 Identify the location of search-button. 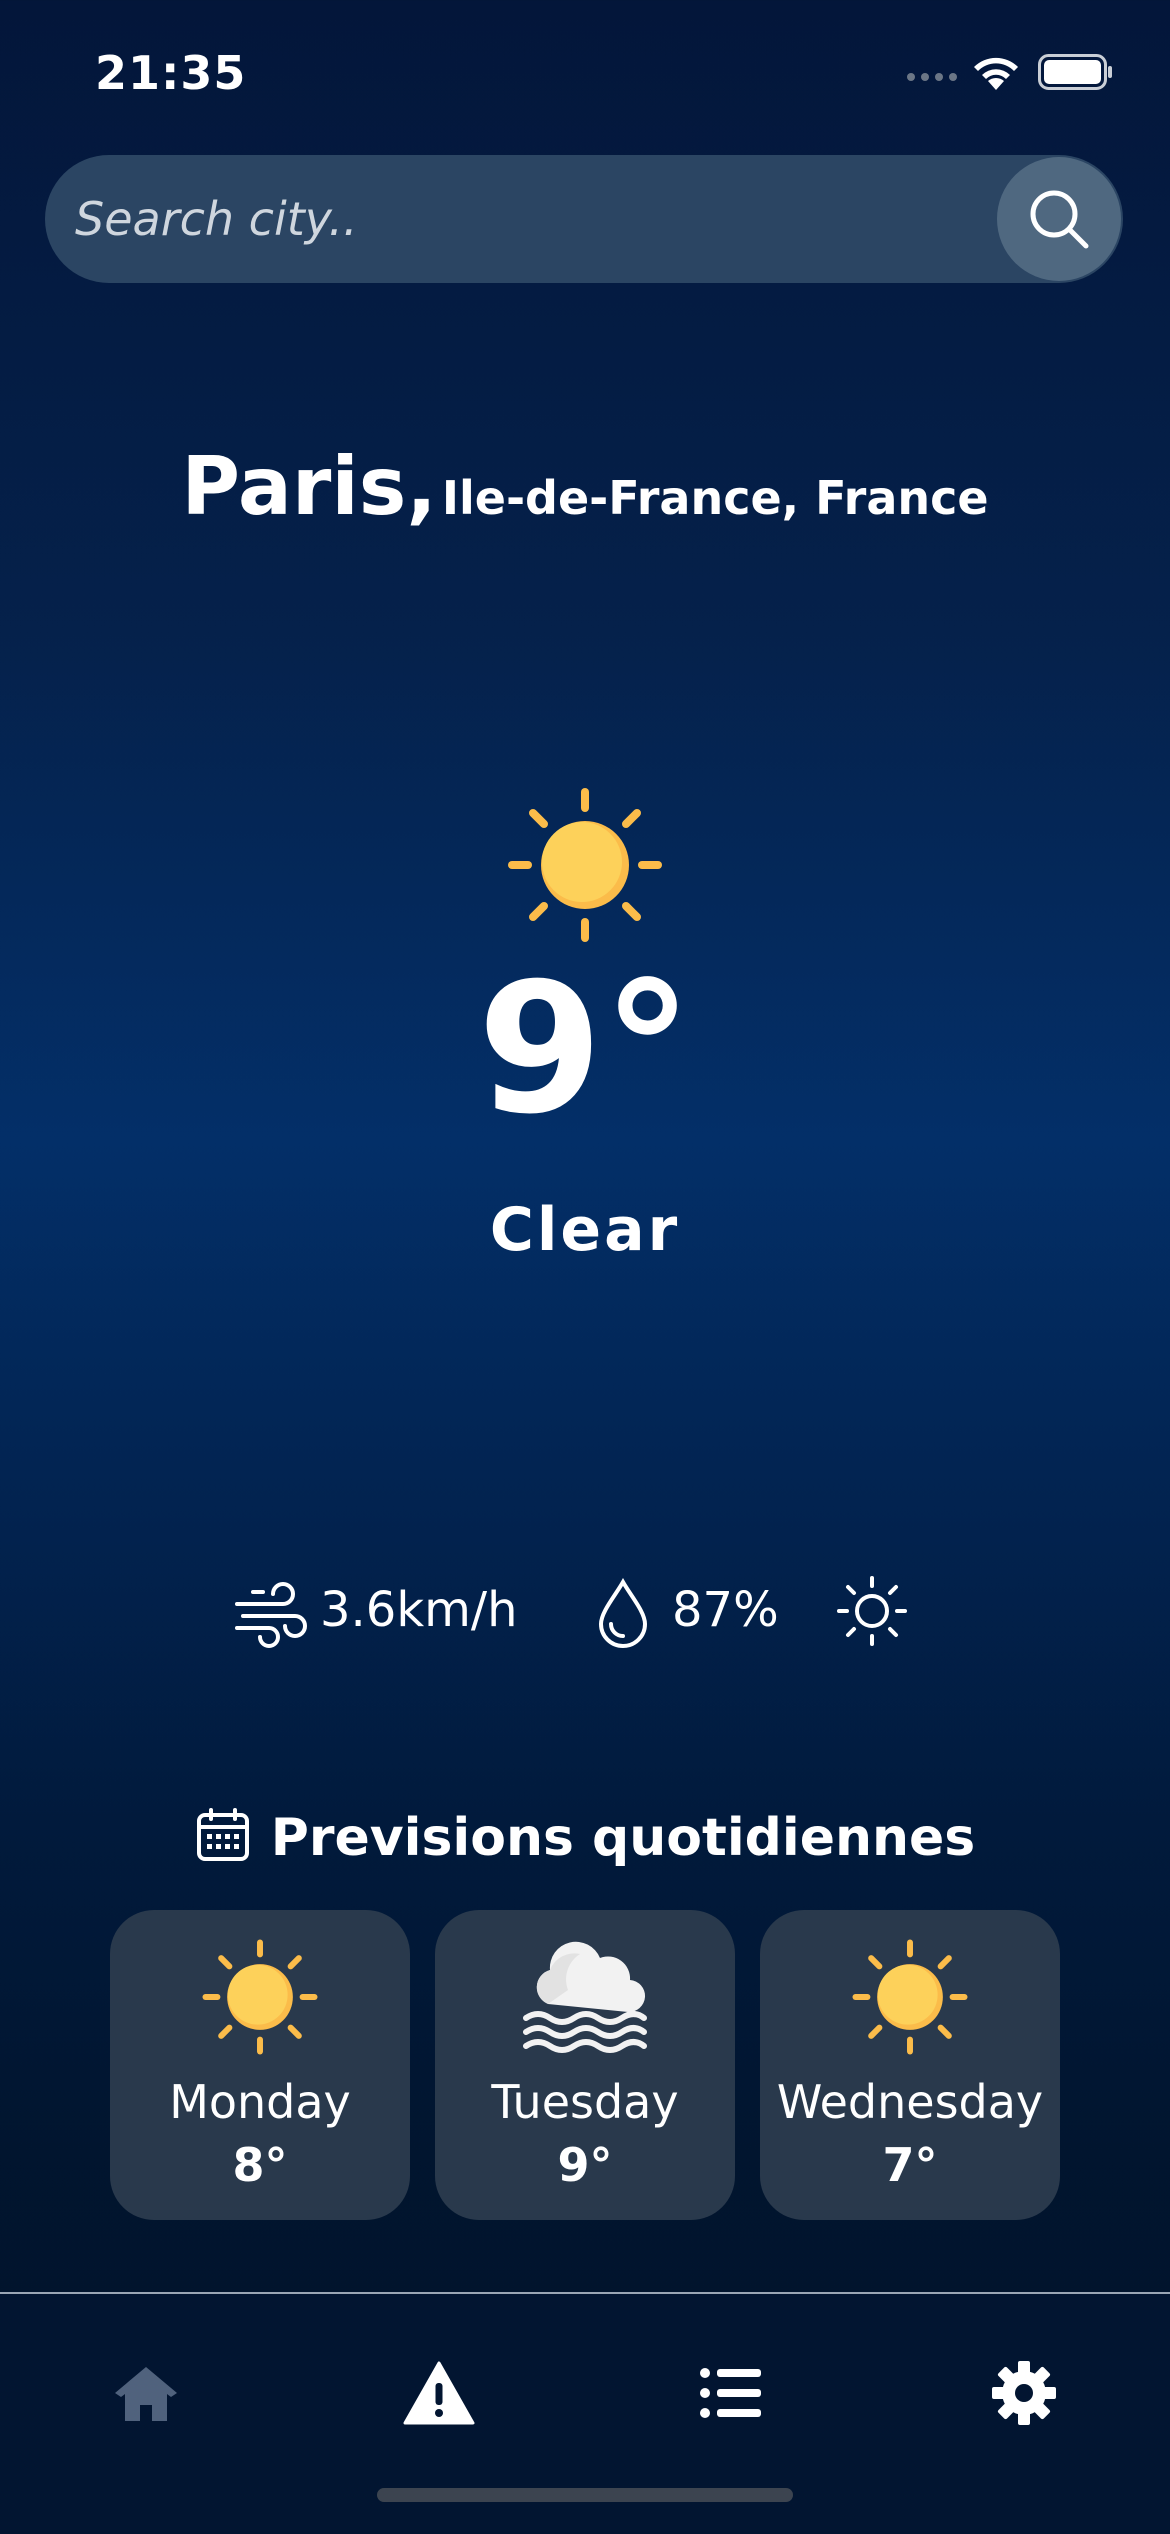
(1059, 219).